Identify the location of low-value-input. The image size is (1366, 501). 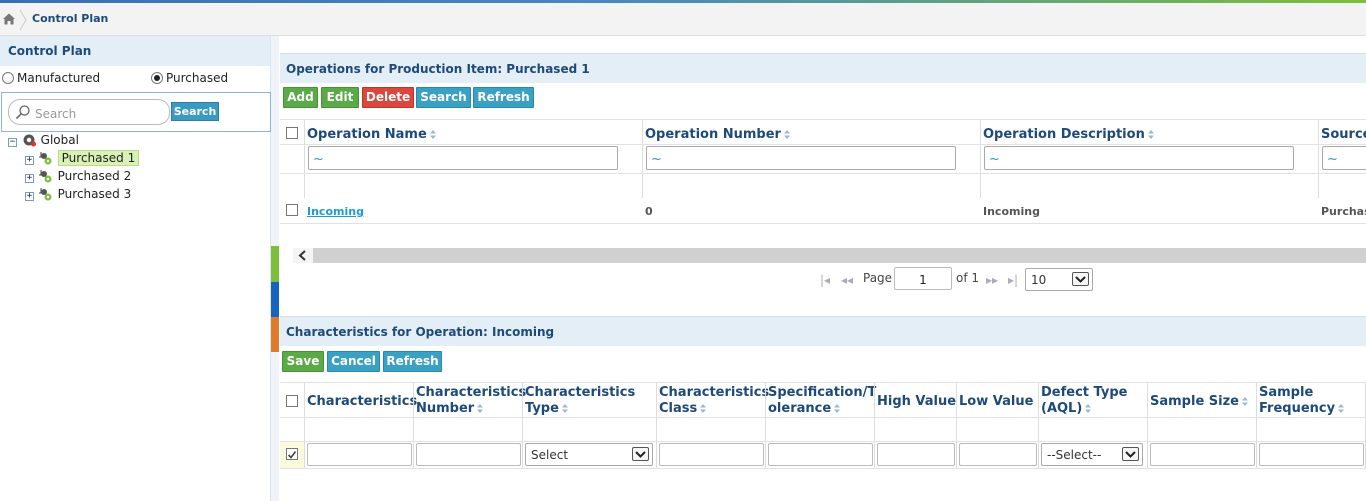
(998, 454).